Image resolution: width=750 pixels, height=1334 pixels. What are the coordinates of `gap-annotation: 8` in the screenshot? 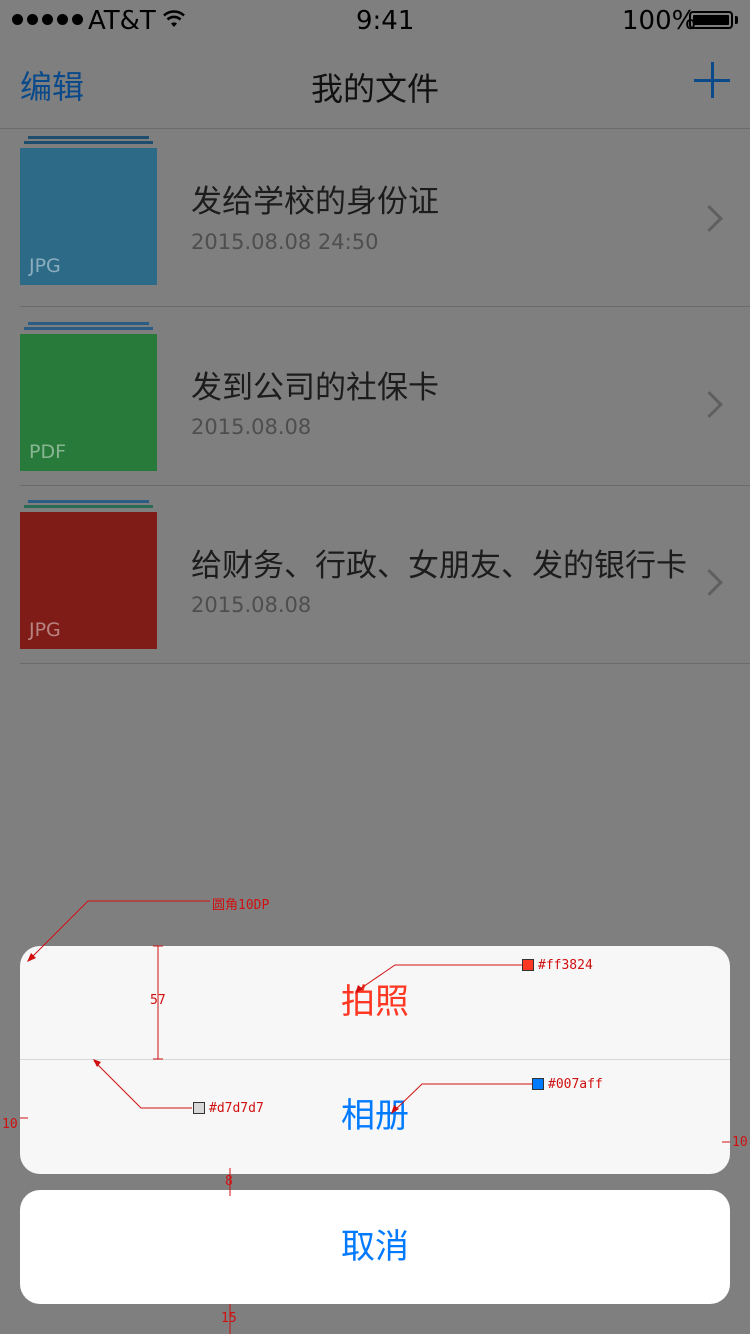 It's located at (229, 1181).